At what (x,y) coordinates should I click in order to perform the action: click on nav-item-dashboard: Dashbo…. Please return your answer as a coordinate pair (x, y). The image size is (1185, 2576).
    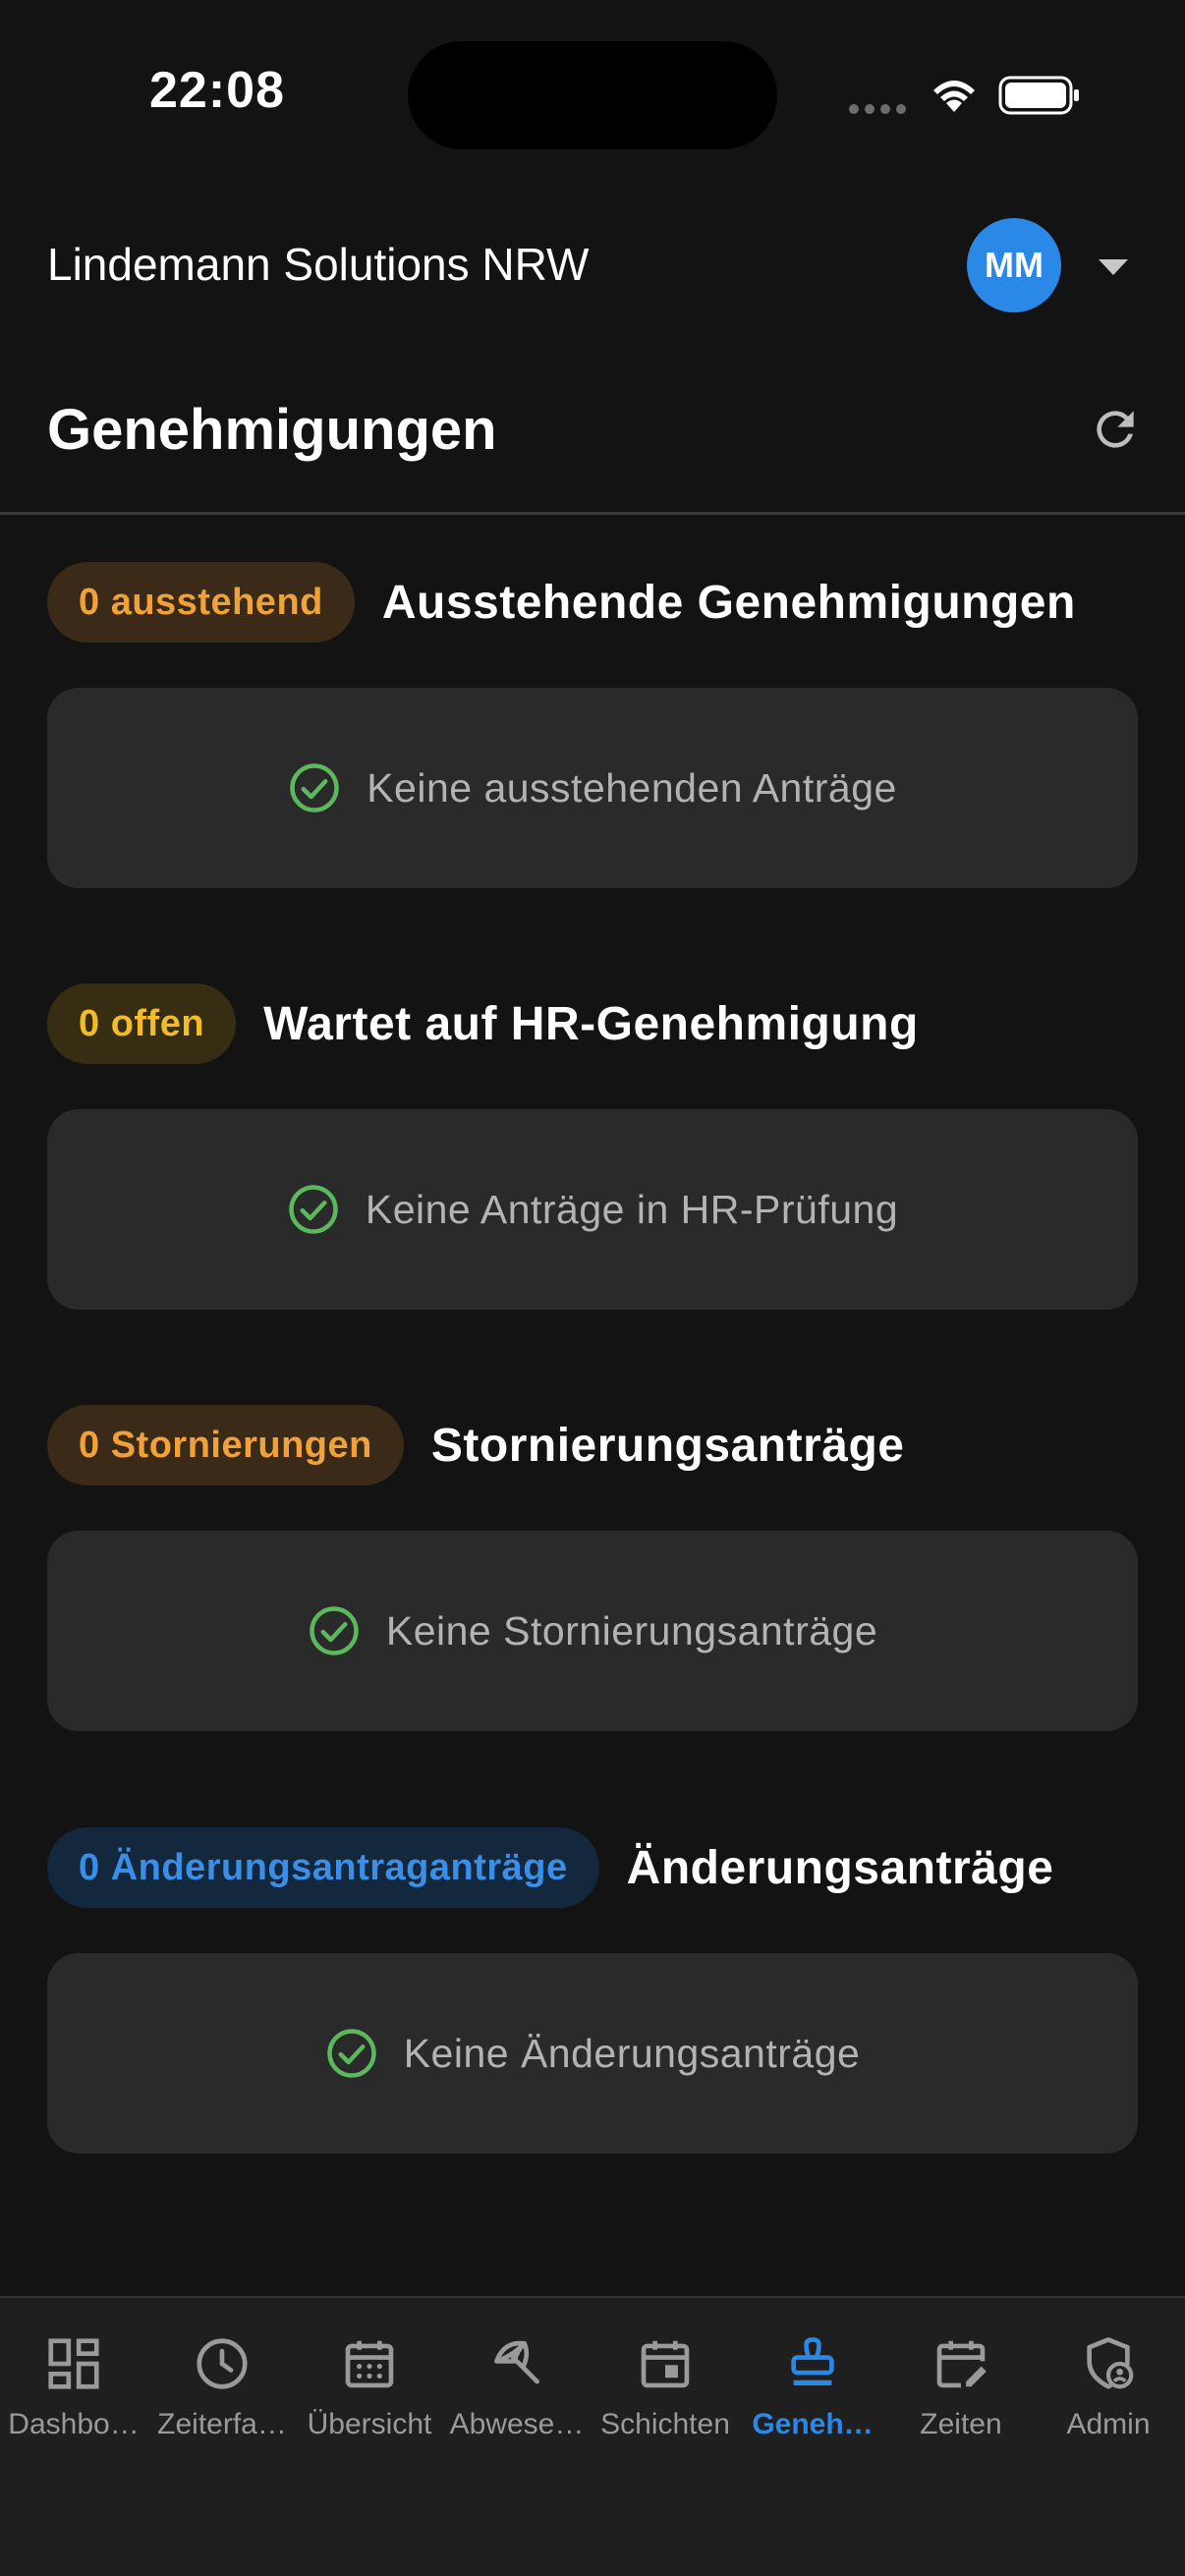
    Looking at the image, I should click on (74, 2397).